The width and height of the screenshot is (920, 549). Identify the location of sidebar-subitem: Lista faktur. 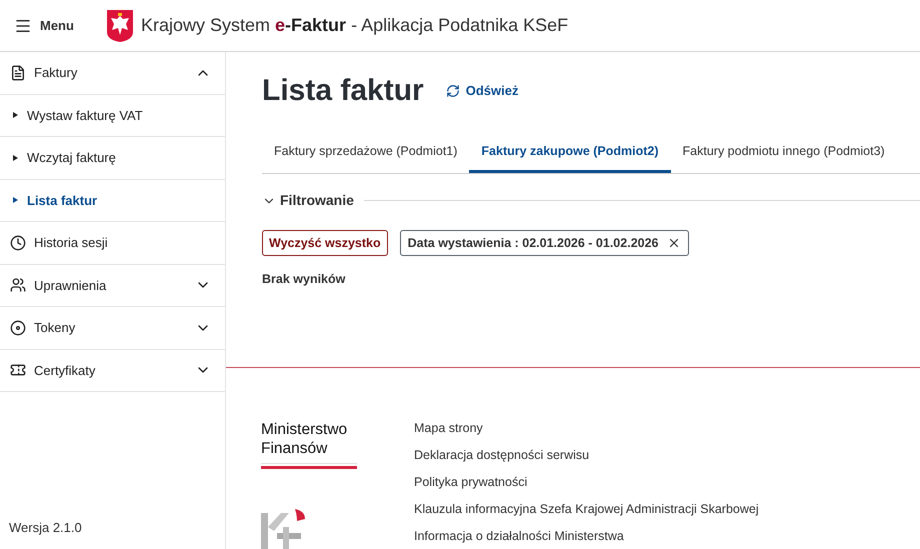
(112, 201).